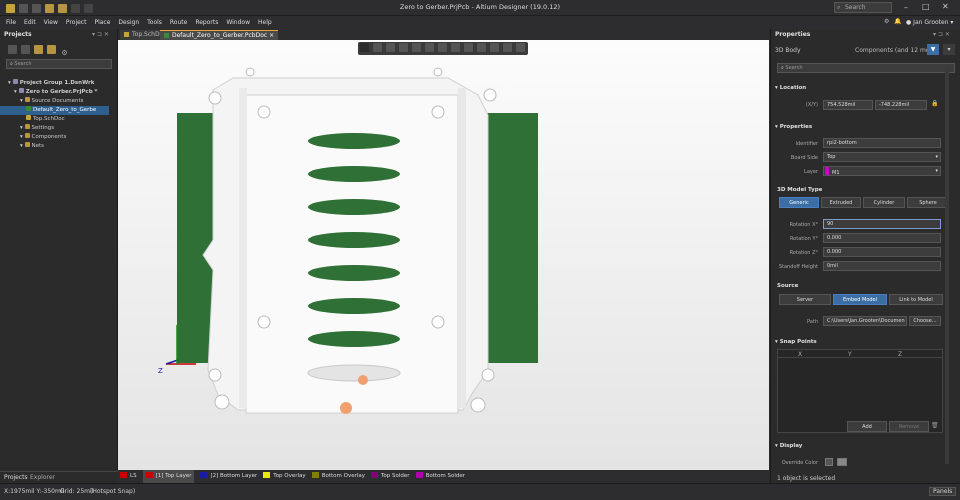 This screenshot has width=960, height=500. I want to click on redo-icon, so click(88, 8).